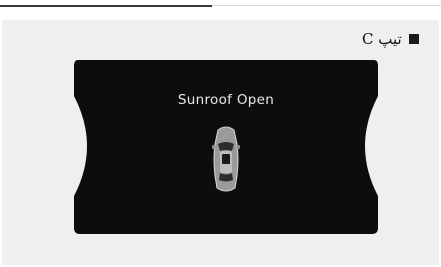 The image size is (441, 267). What do you see at coordinates (106, 6) in the screenshot?
I see `top-rule-accent` at bounding box center [106, 6].